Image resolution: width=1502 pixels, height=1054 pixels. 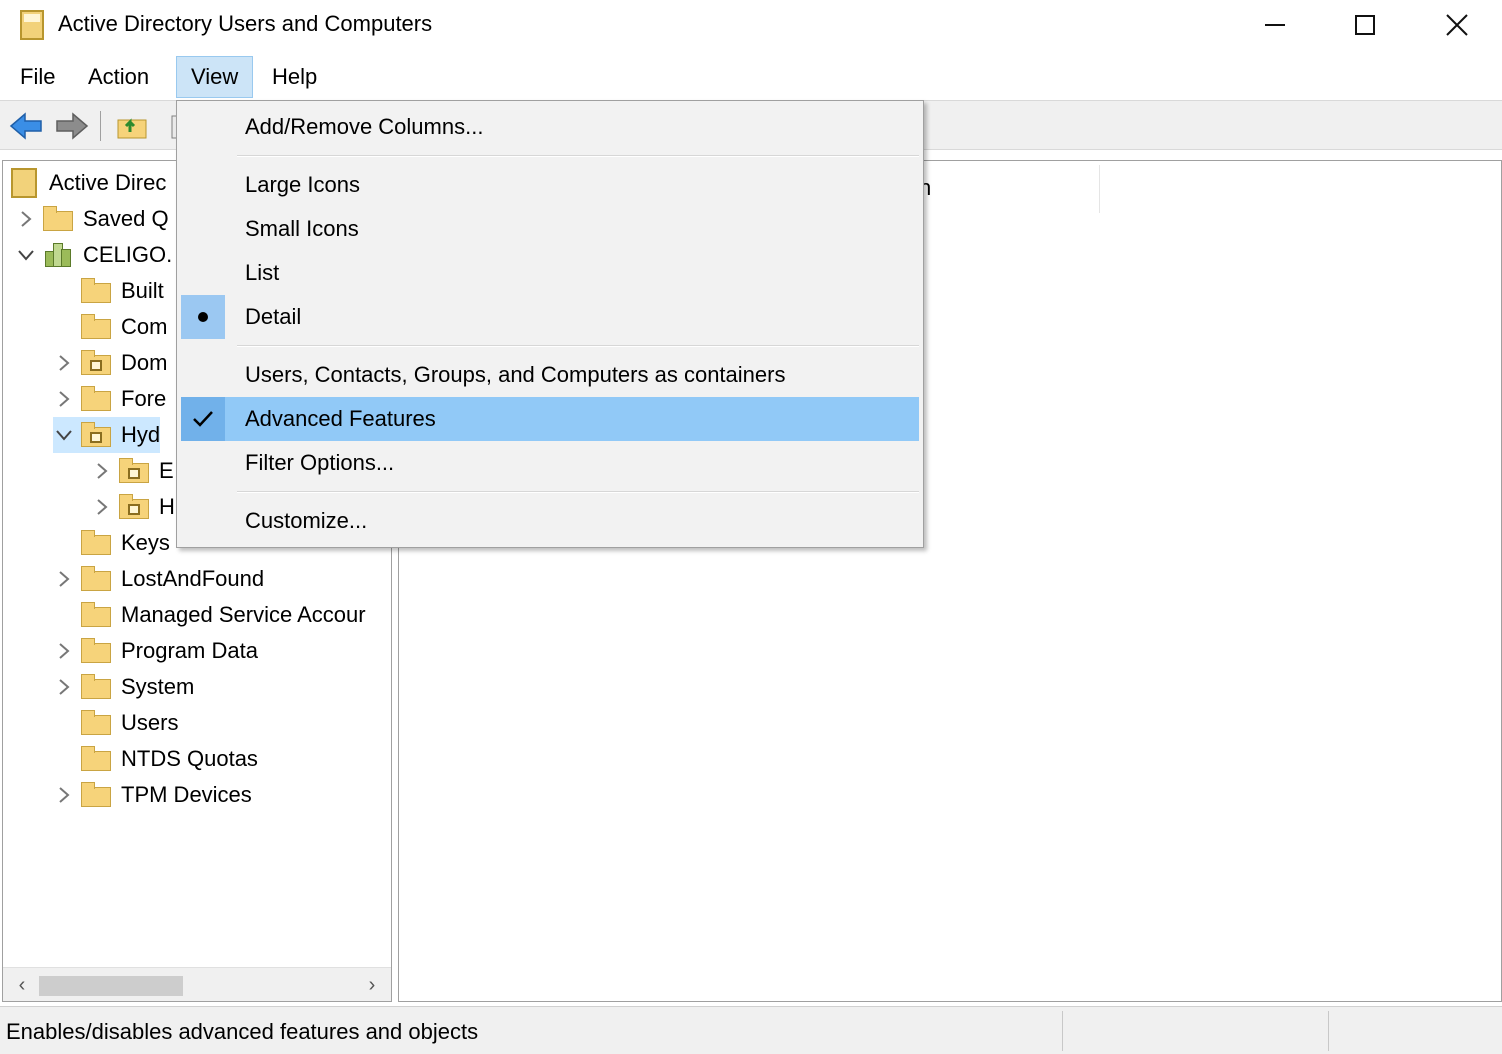 I want to click on tree-item-label: LostAndFound, so click(x=193, y=578).